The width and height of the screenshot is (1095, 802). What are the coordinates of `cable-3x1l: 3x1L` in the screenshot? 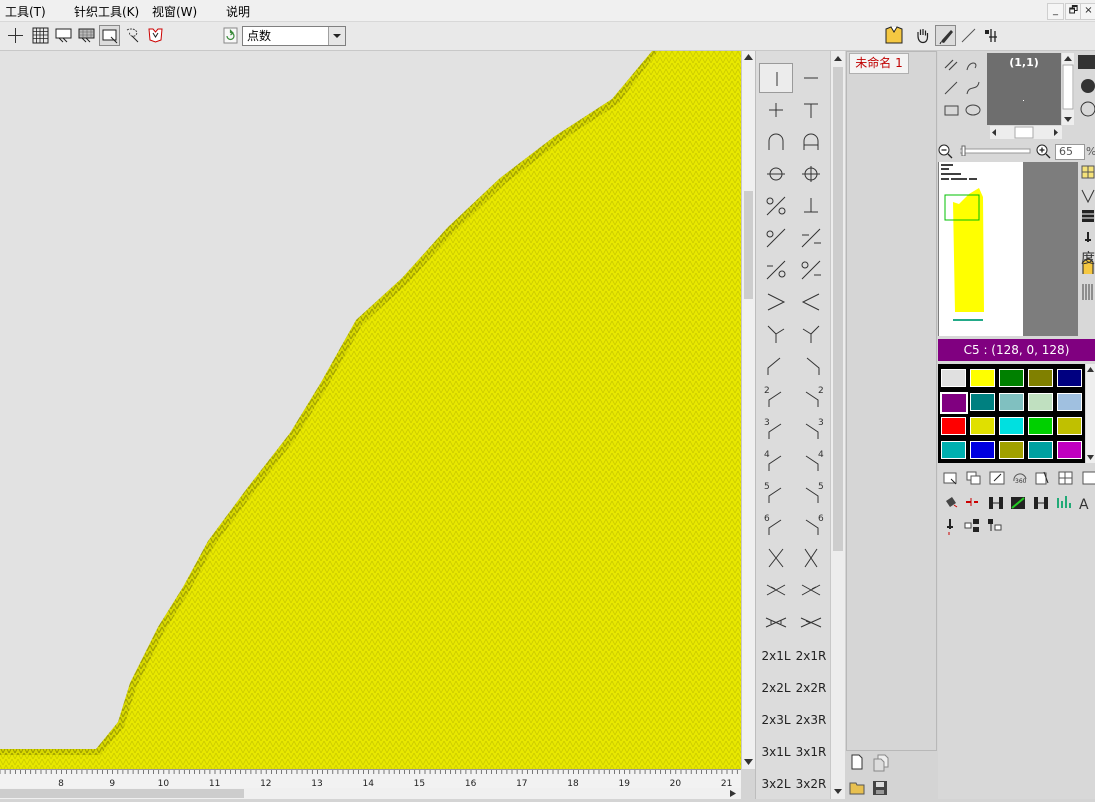 It's located at (776, 752).